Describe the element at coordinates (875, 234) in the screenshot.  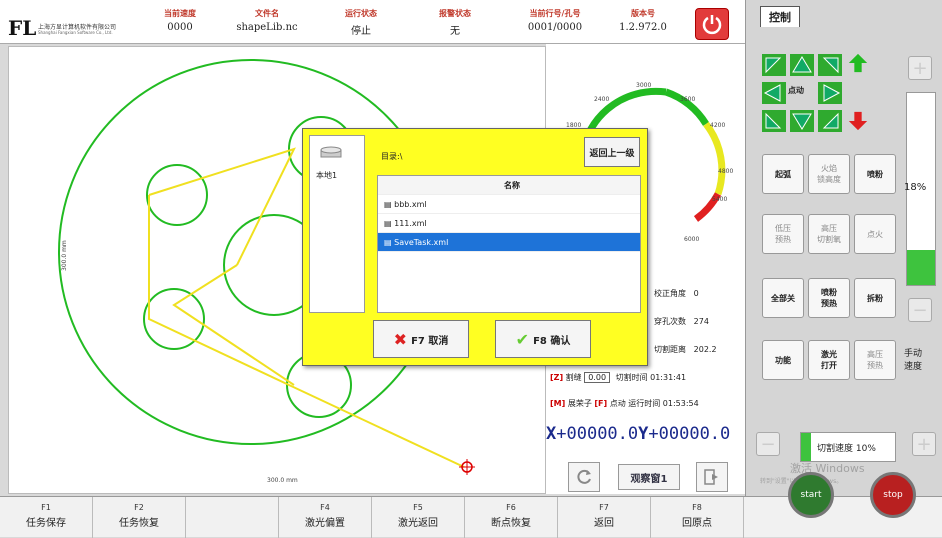
I see `ignite-button: 点火` at that location.